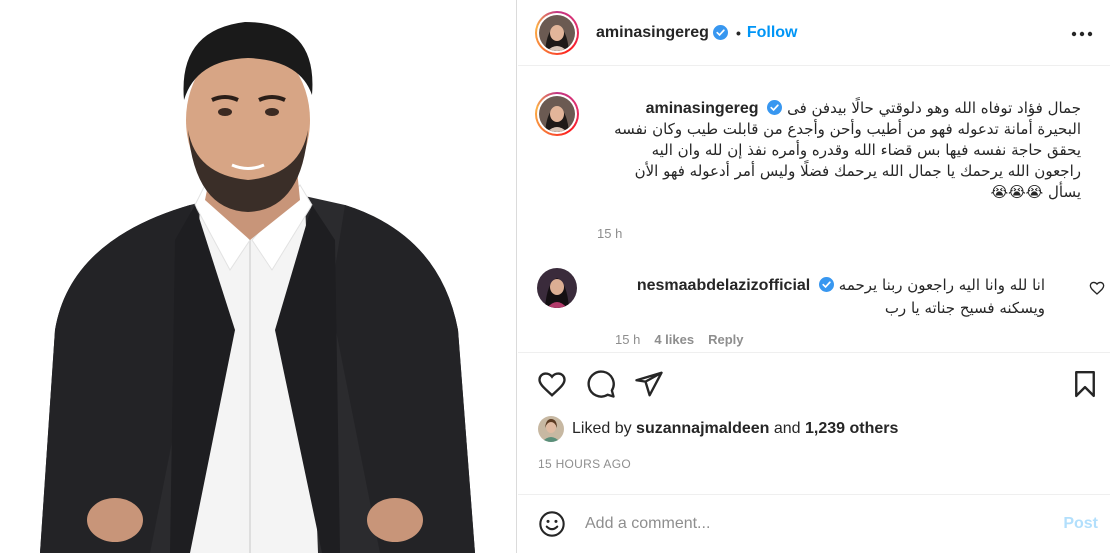  Describe the element at coordinates (674, 339) in the screenshot. I see `comment-likes-count: 4 likes` at that location.